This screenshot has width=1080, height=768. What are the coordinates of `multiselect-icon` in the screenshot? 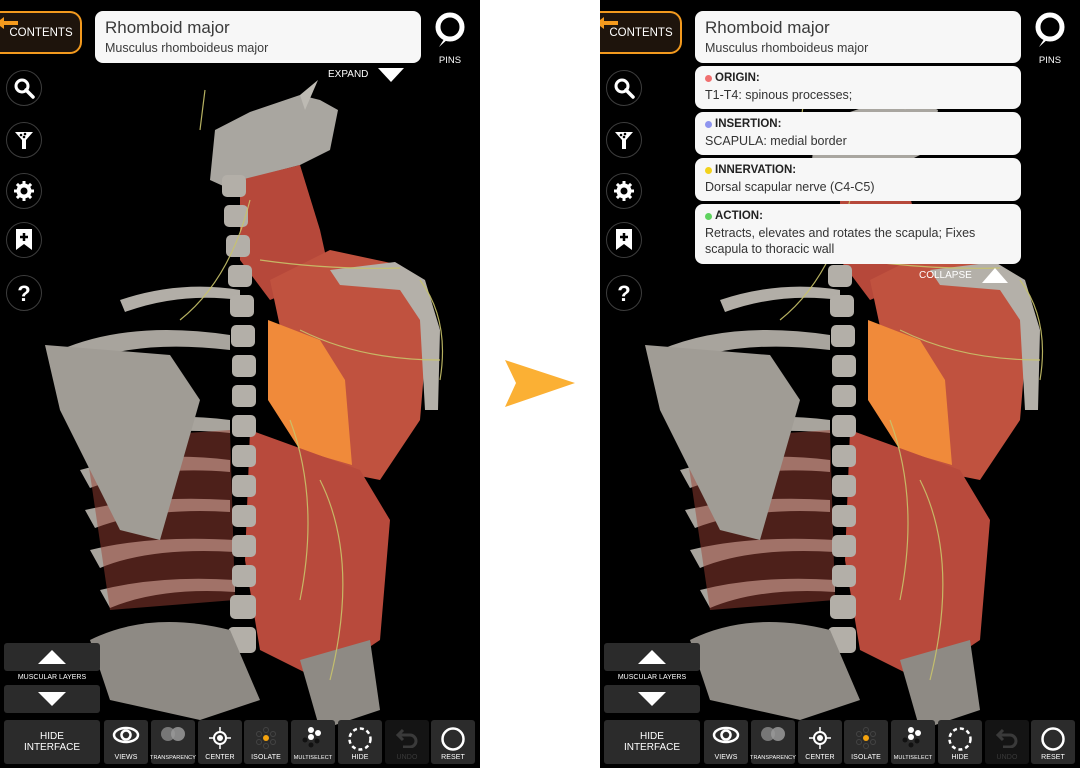 It's located at (313, 740).